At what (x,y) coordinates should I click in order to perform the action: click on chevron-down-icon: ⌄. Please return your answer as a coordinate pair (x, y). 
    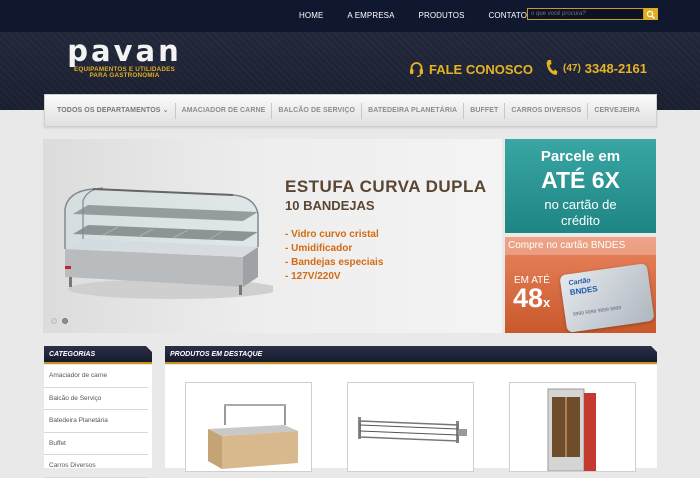
    Looking at the image, I should click on (165, 110).